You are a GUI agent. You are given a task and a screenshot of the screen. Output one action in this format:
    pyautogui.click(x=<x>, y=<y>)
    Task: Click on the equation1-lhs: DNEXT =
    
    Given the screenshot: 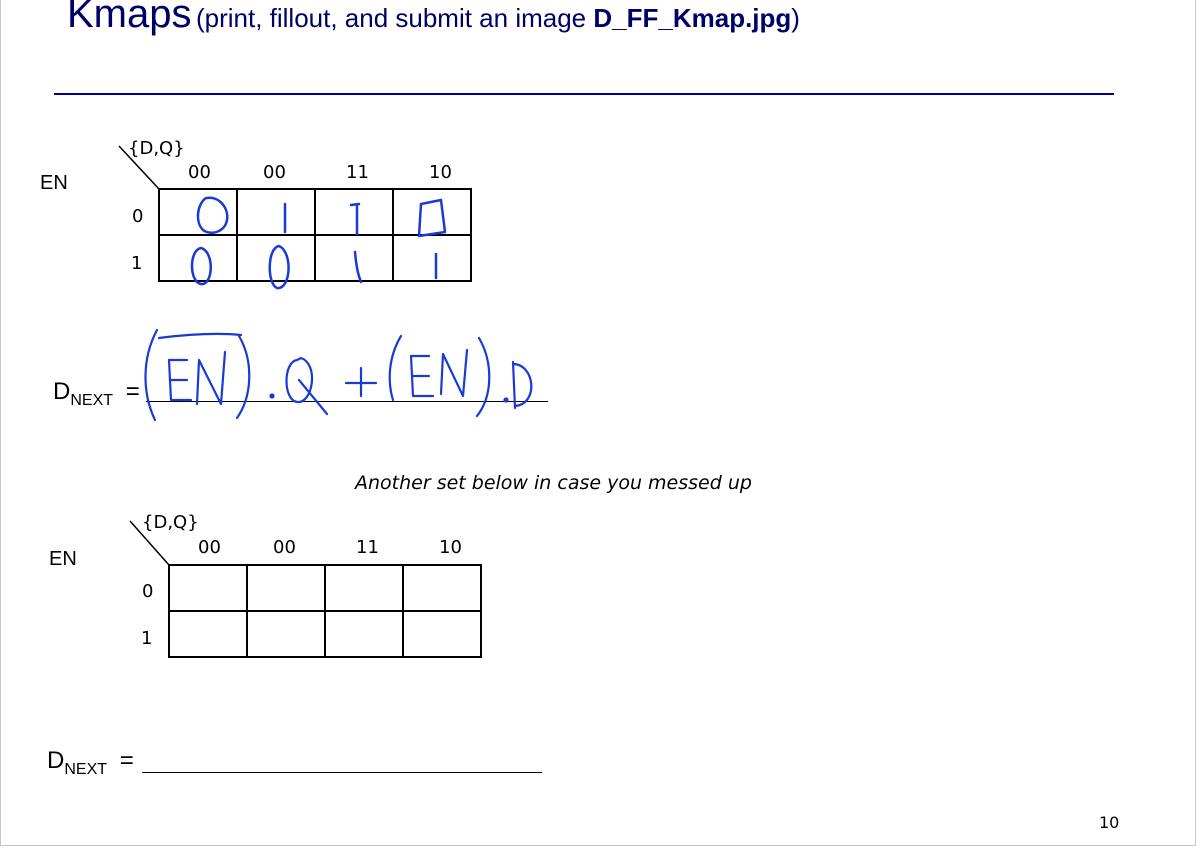 What is the action you would take?
    pyautogui.click(x=96, y=394)
    